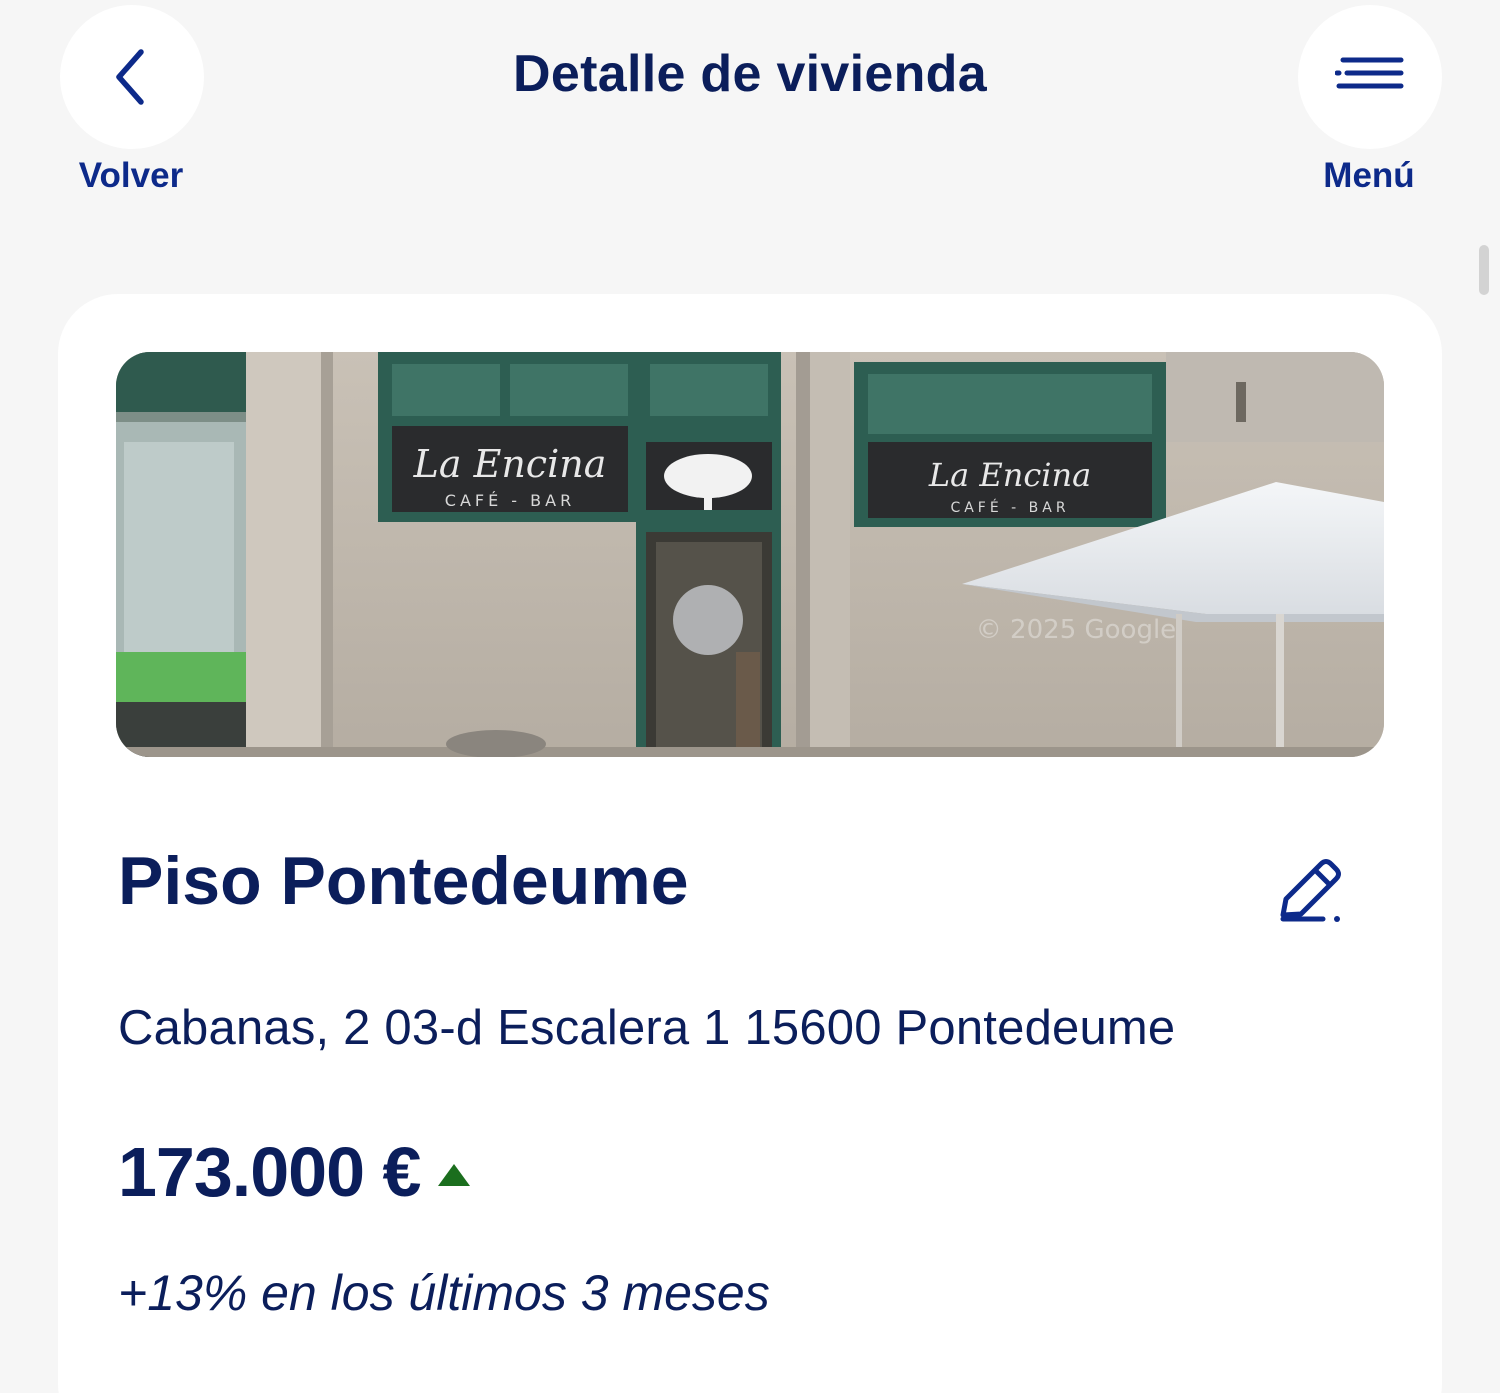 The height and width of the screenshot is (1393, 1500). What do you see at coordinates (1009, 475) in the screenshot?
I see `sign-right-title: La Encina` at bounding box center [1009, 475].